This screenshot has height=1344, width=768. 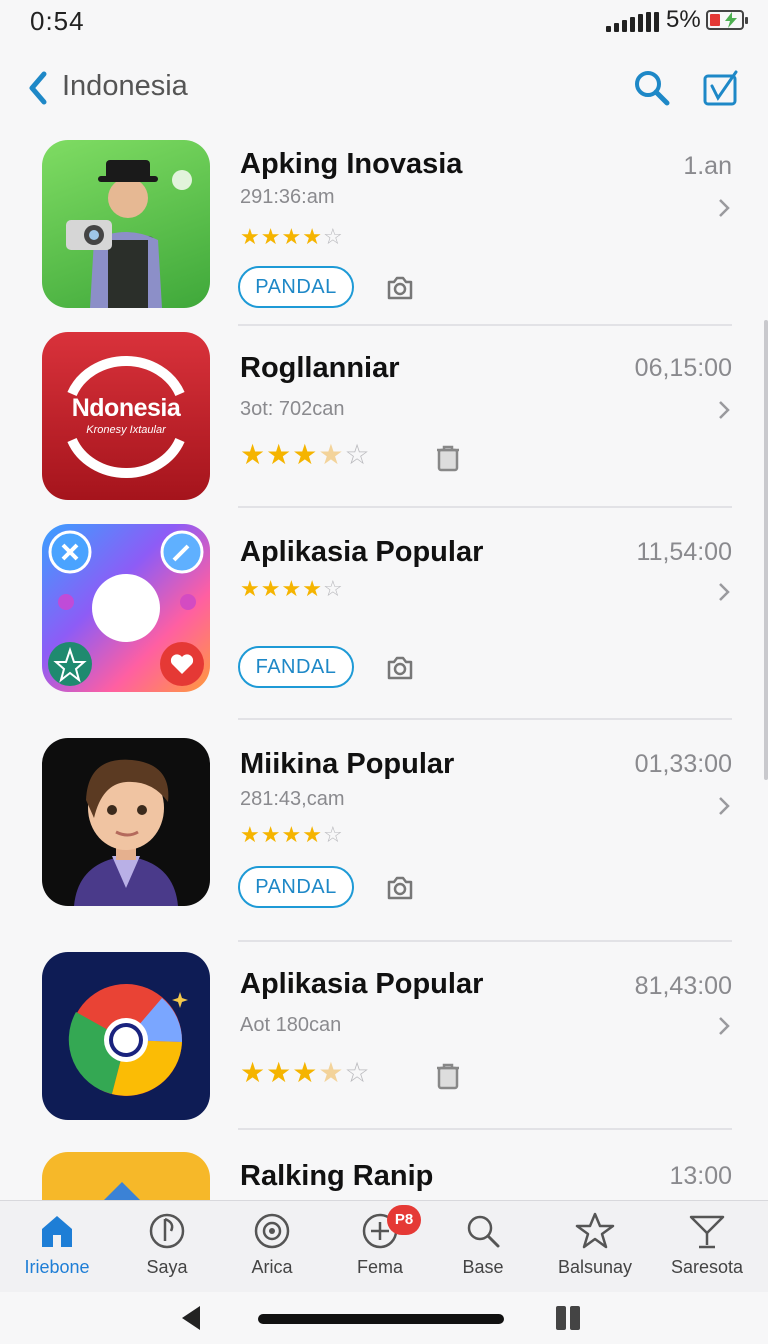 I want to click on tab-saya: Saya, so click(x=167, y=1247).